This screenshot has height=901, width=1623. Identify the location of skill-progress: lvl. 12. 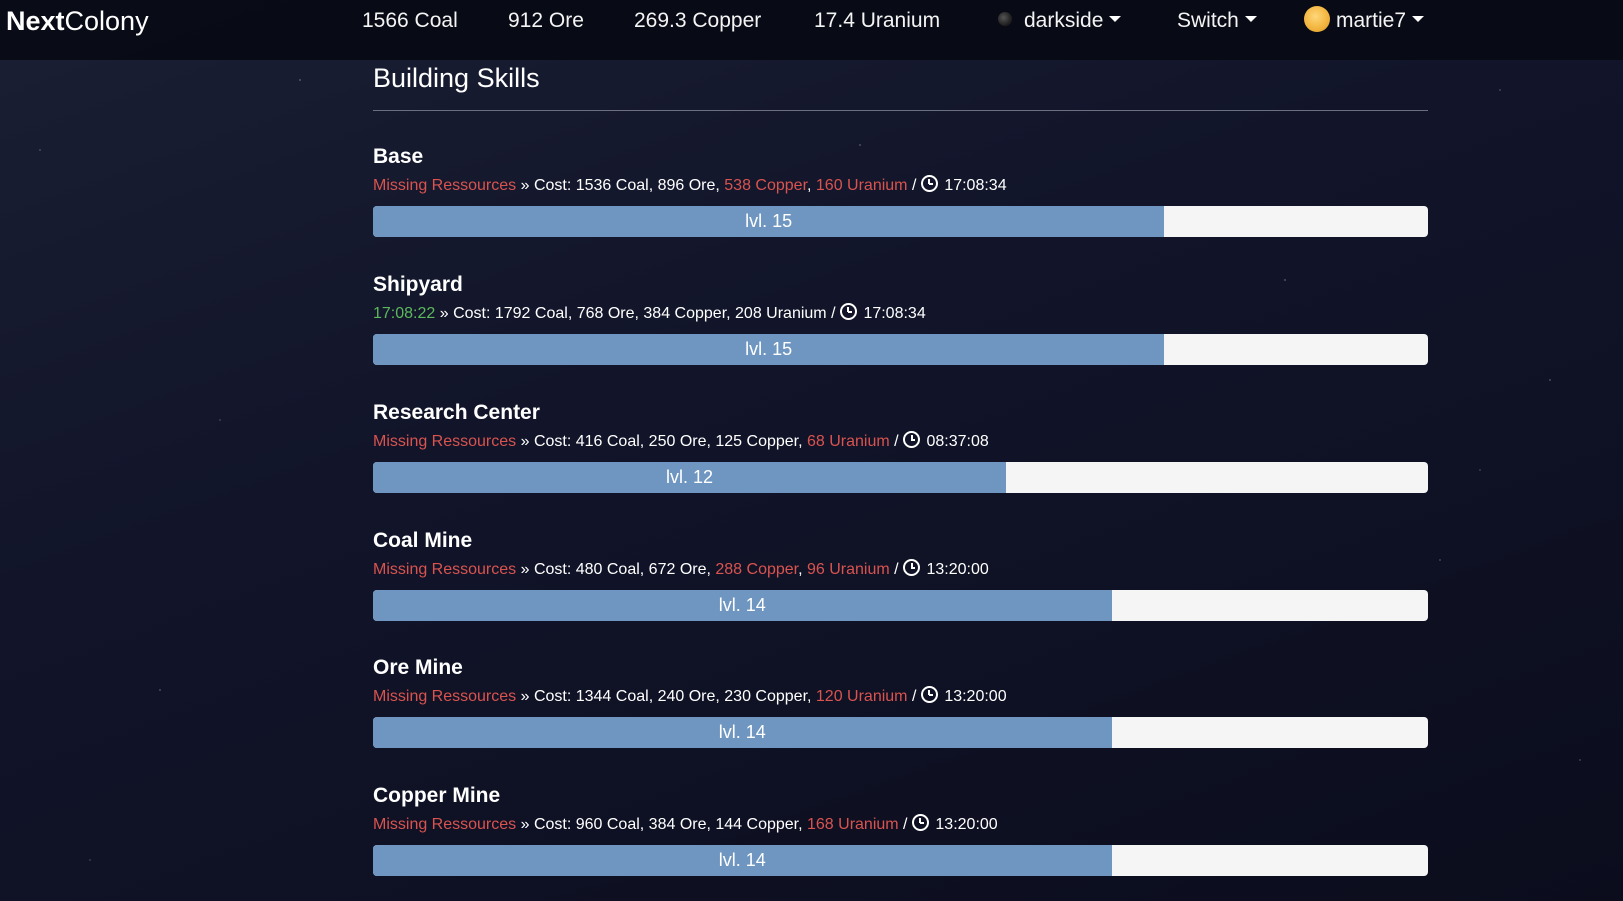
(900, 477).